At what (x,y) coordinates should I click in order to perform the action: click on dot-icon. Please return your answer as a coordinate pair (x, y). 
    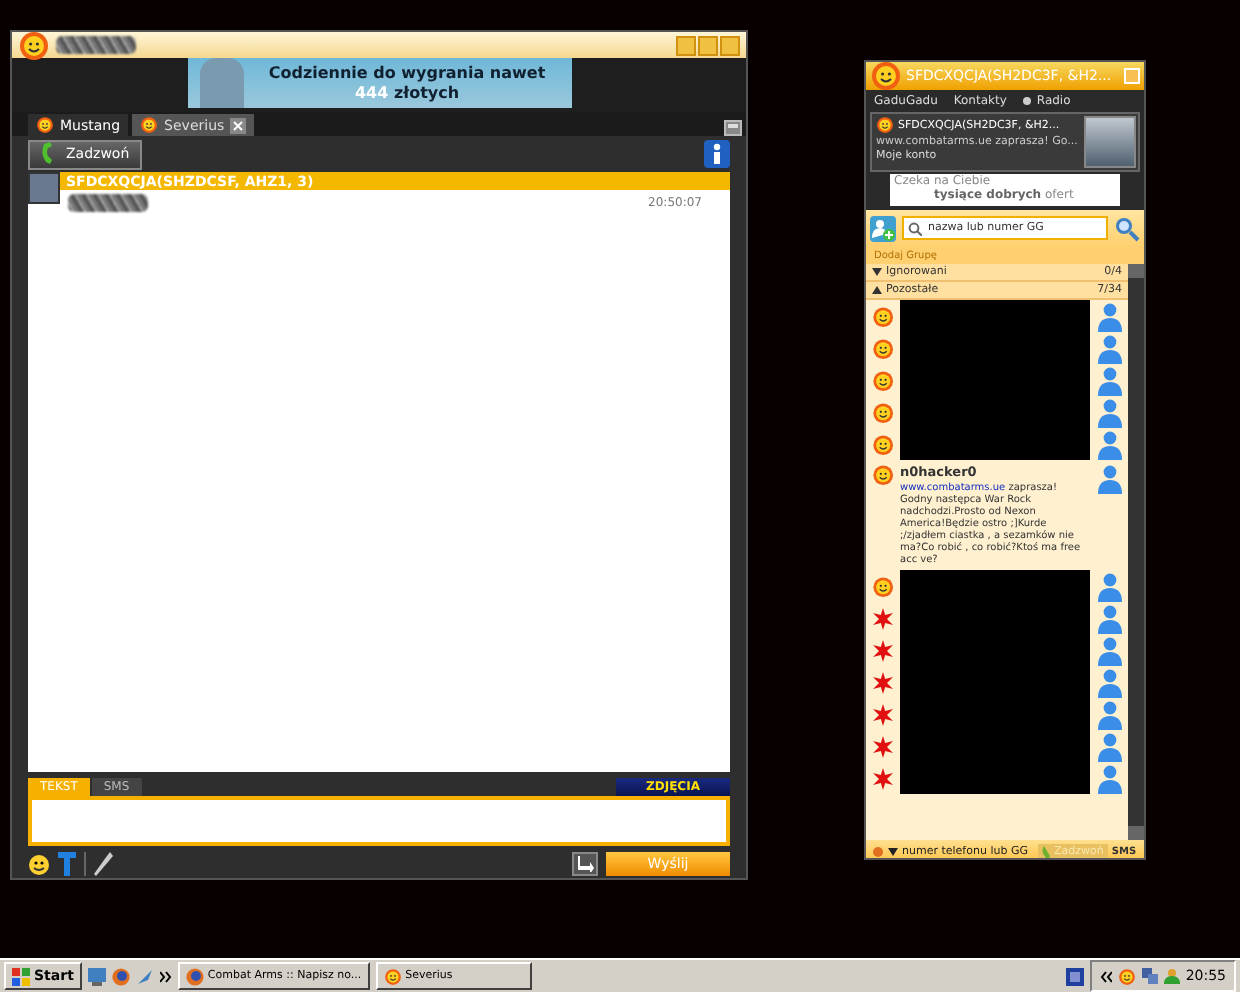
    Looking at the image, I should click on (878, 852).